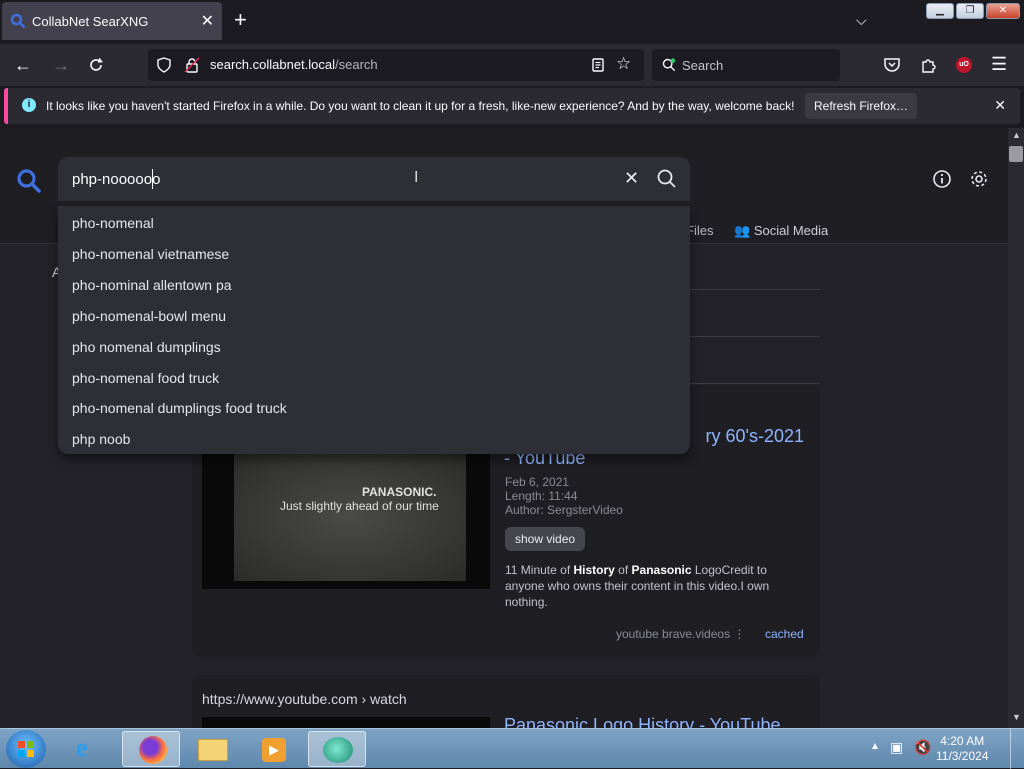 This screenshot has height=769, width=1024. I want to click on volume-muted-icon: 🔇, so click(922, 747).